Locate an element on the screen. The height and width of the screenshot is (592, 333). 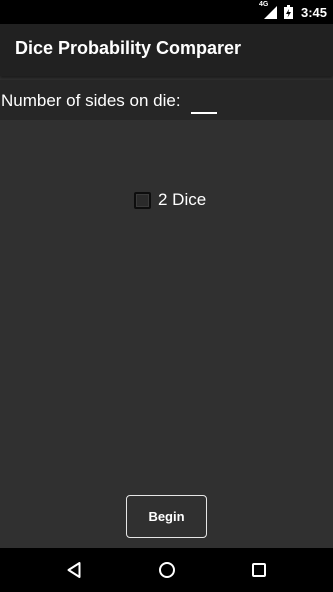
status-clock: 3:45 is located at coordinates (313, 12).